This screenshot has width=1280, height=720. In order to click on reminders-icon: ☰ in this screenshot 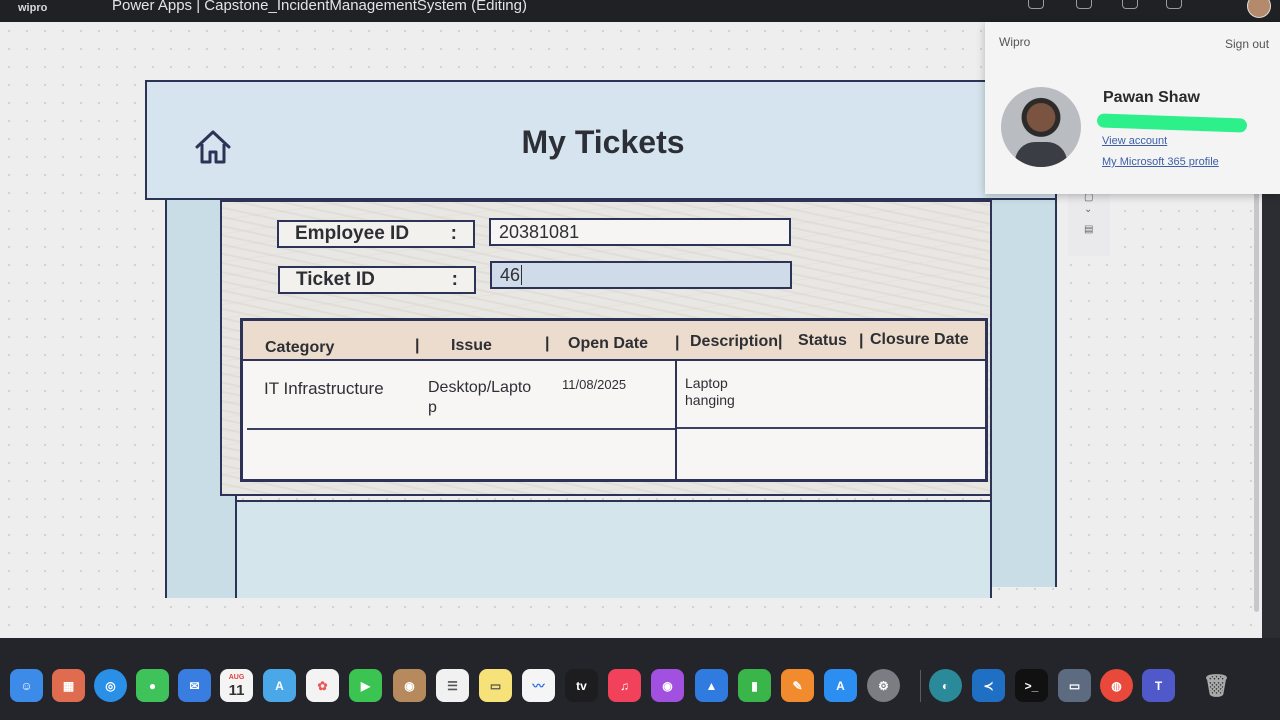, I will do `click(452, 685)`.